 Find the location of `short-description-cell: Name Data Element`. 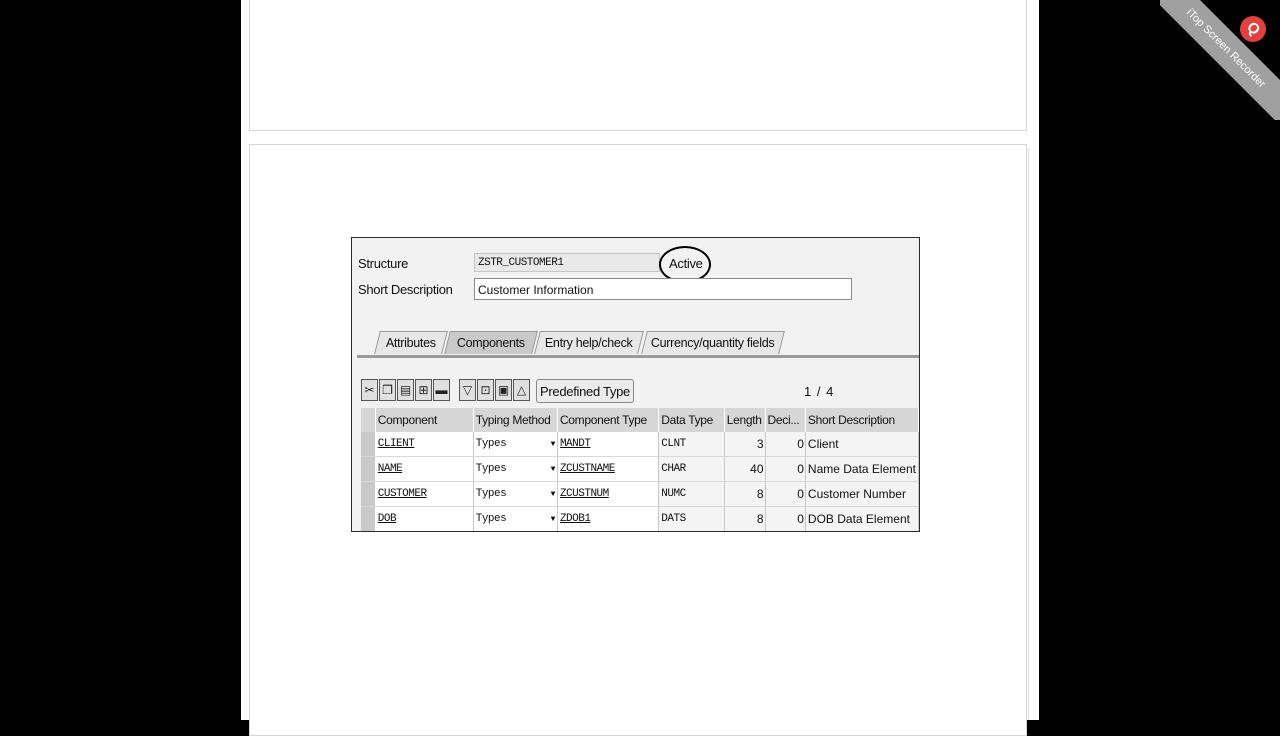

short-description-cell: Name Data Element is located at coordinates (862, 469).